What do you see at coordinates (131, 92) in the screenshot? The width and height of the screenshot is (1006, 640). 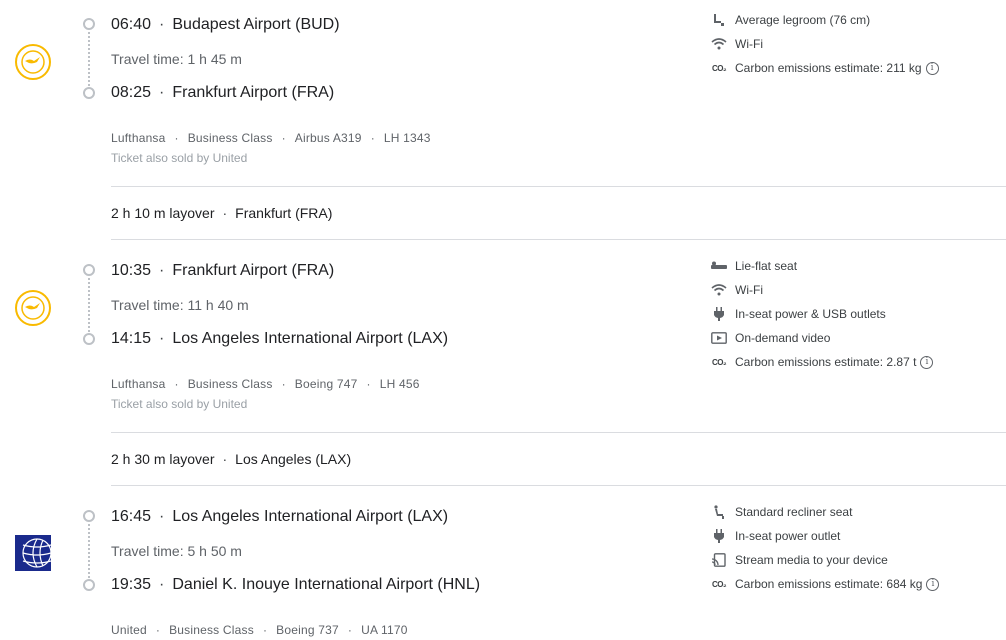 I see `arrival-time: 08:25` at bounding box center [131, 92].